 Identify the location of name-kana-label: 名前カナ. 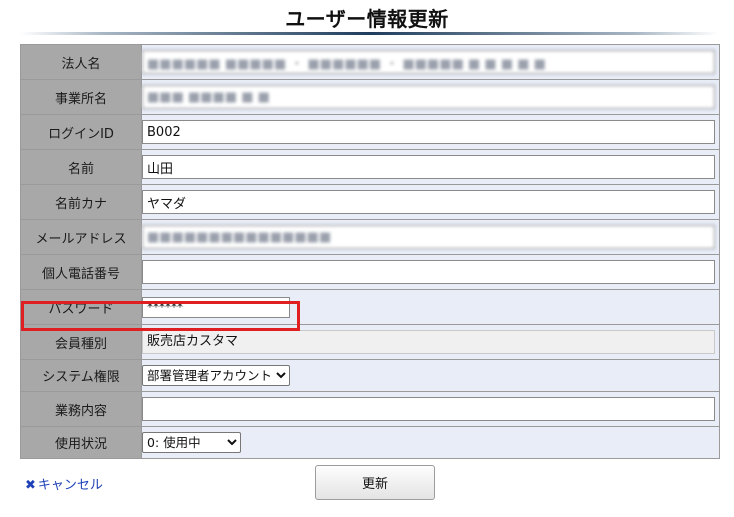
(81, 202).